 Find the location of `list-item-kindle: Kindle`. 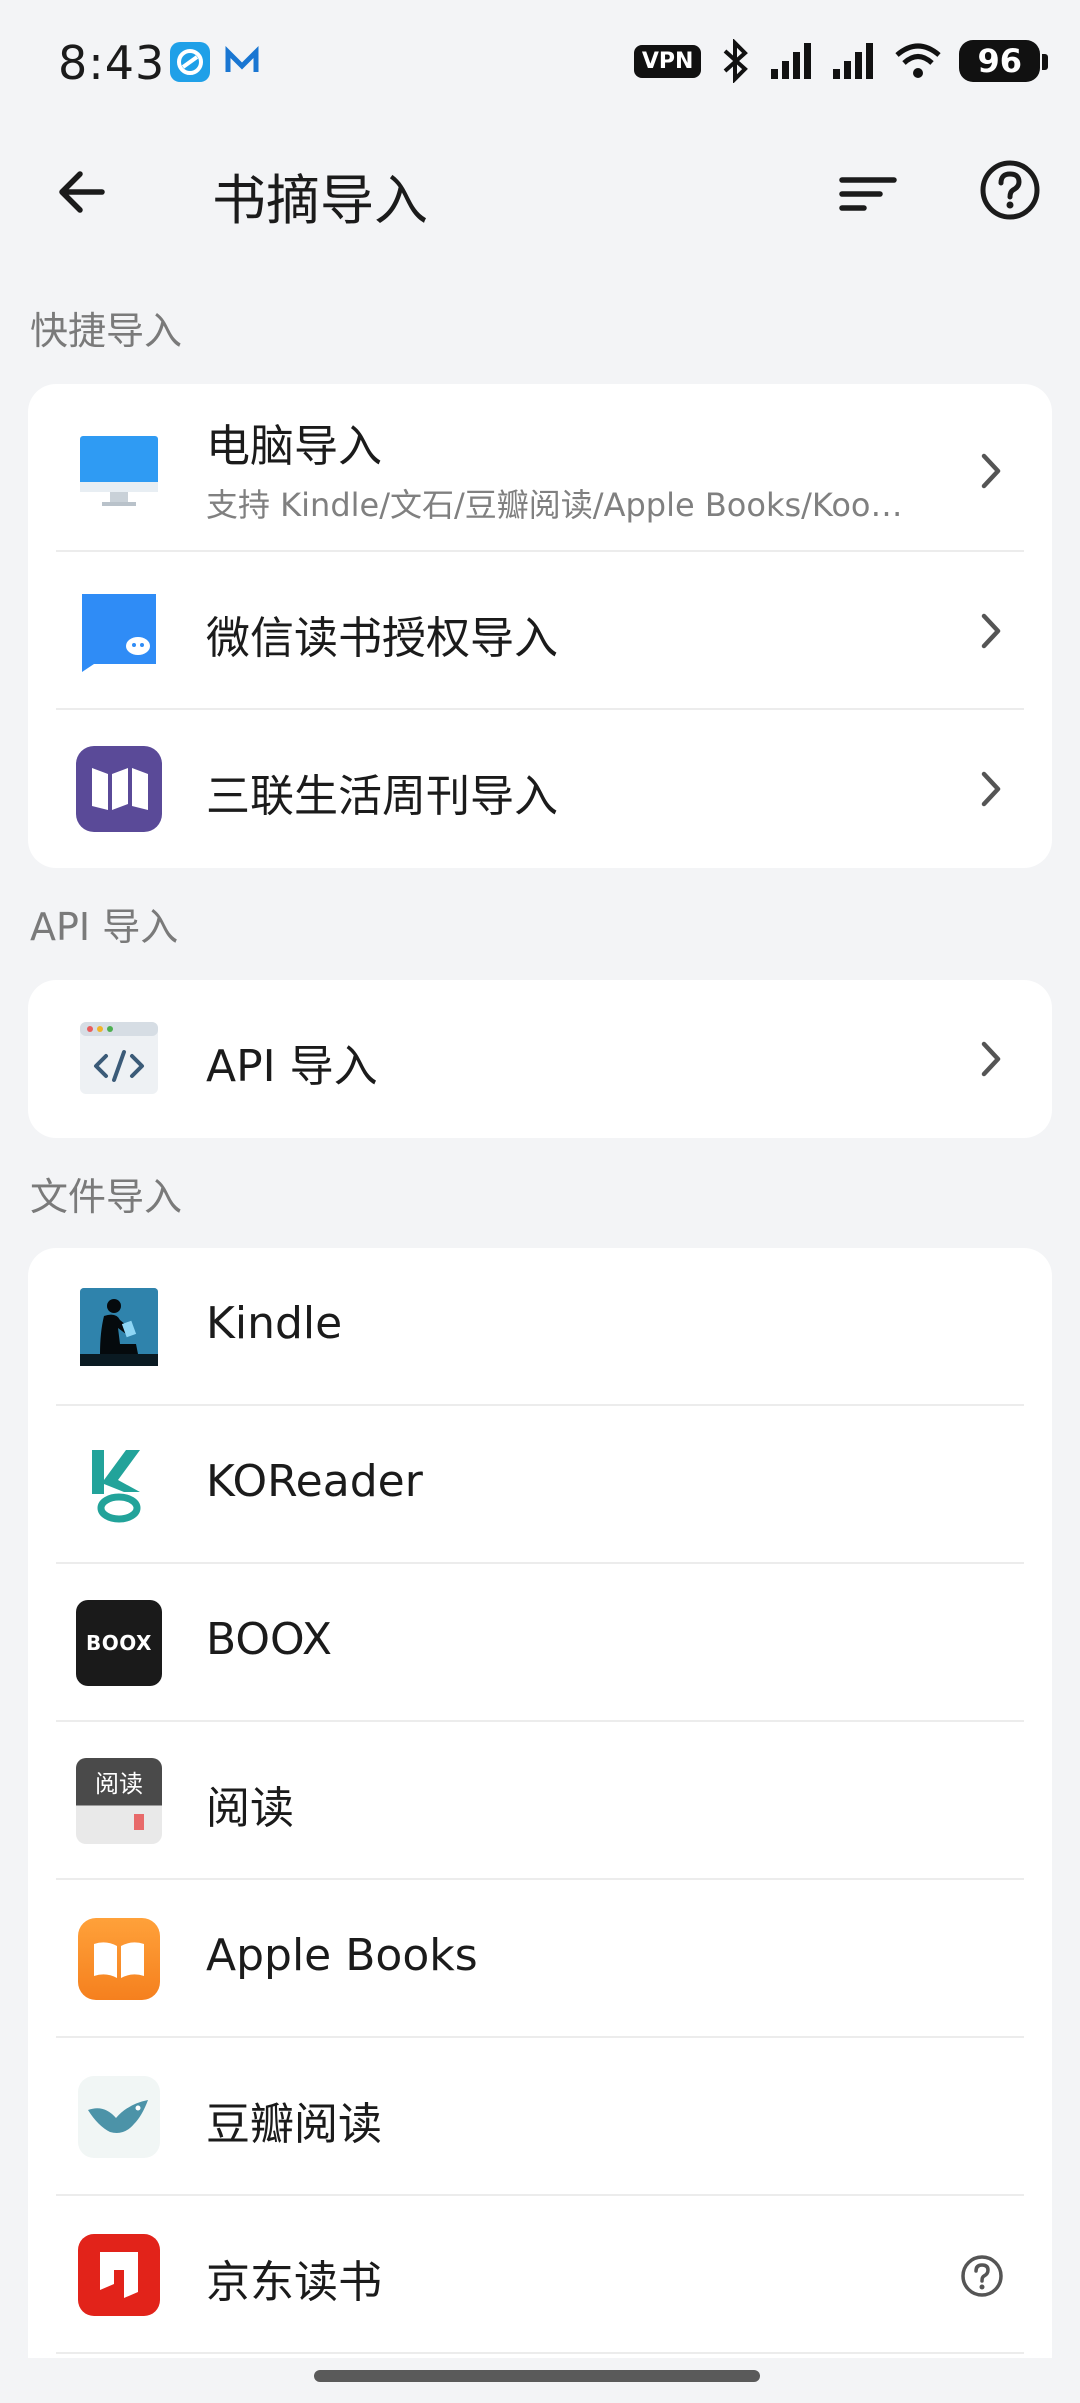

list-item-kindle: Kindle is located at coordinates (540, 1327).